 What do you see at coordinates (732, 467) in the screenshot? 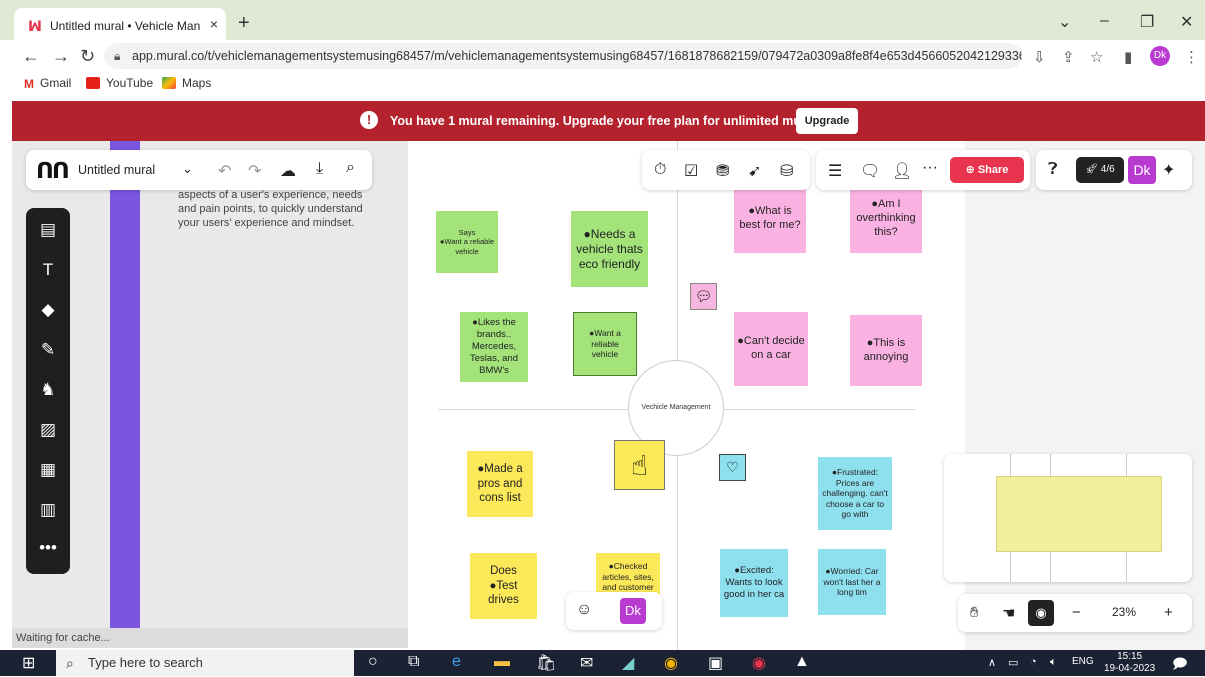
I see `heart-icon: ♡` at bounding box center [732, 467].